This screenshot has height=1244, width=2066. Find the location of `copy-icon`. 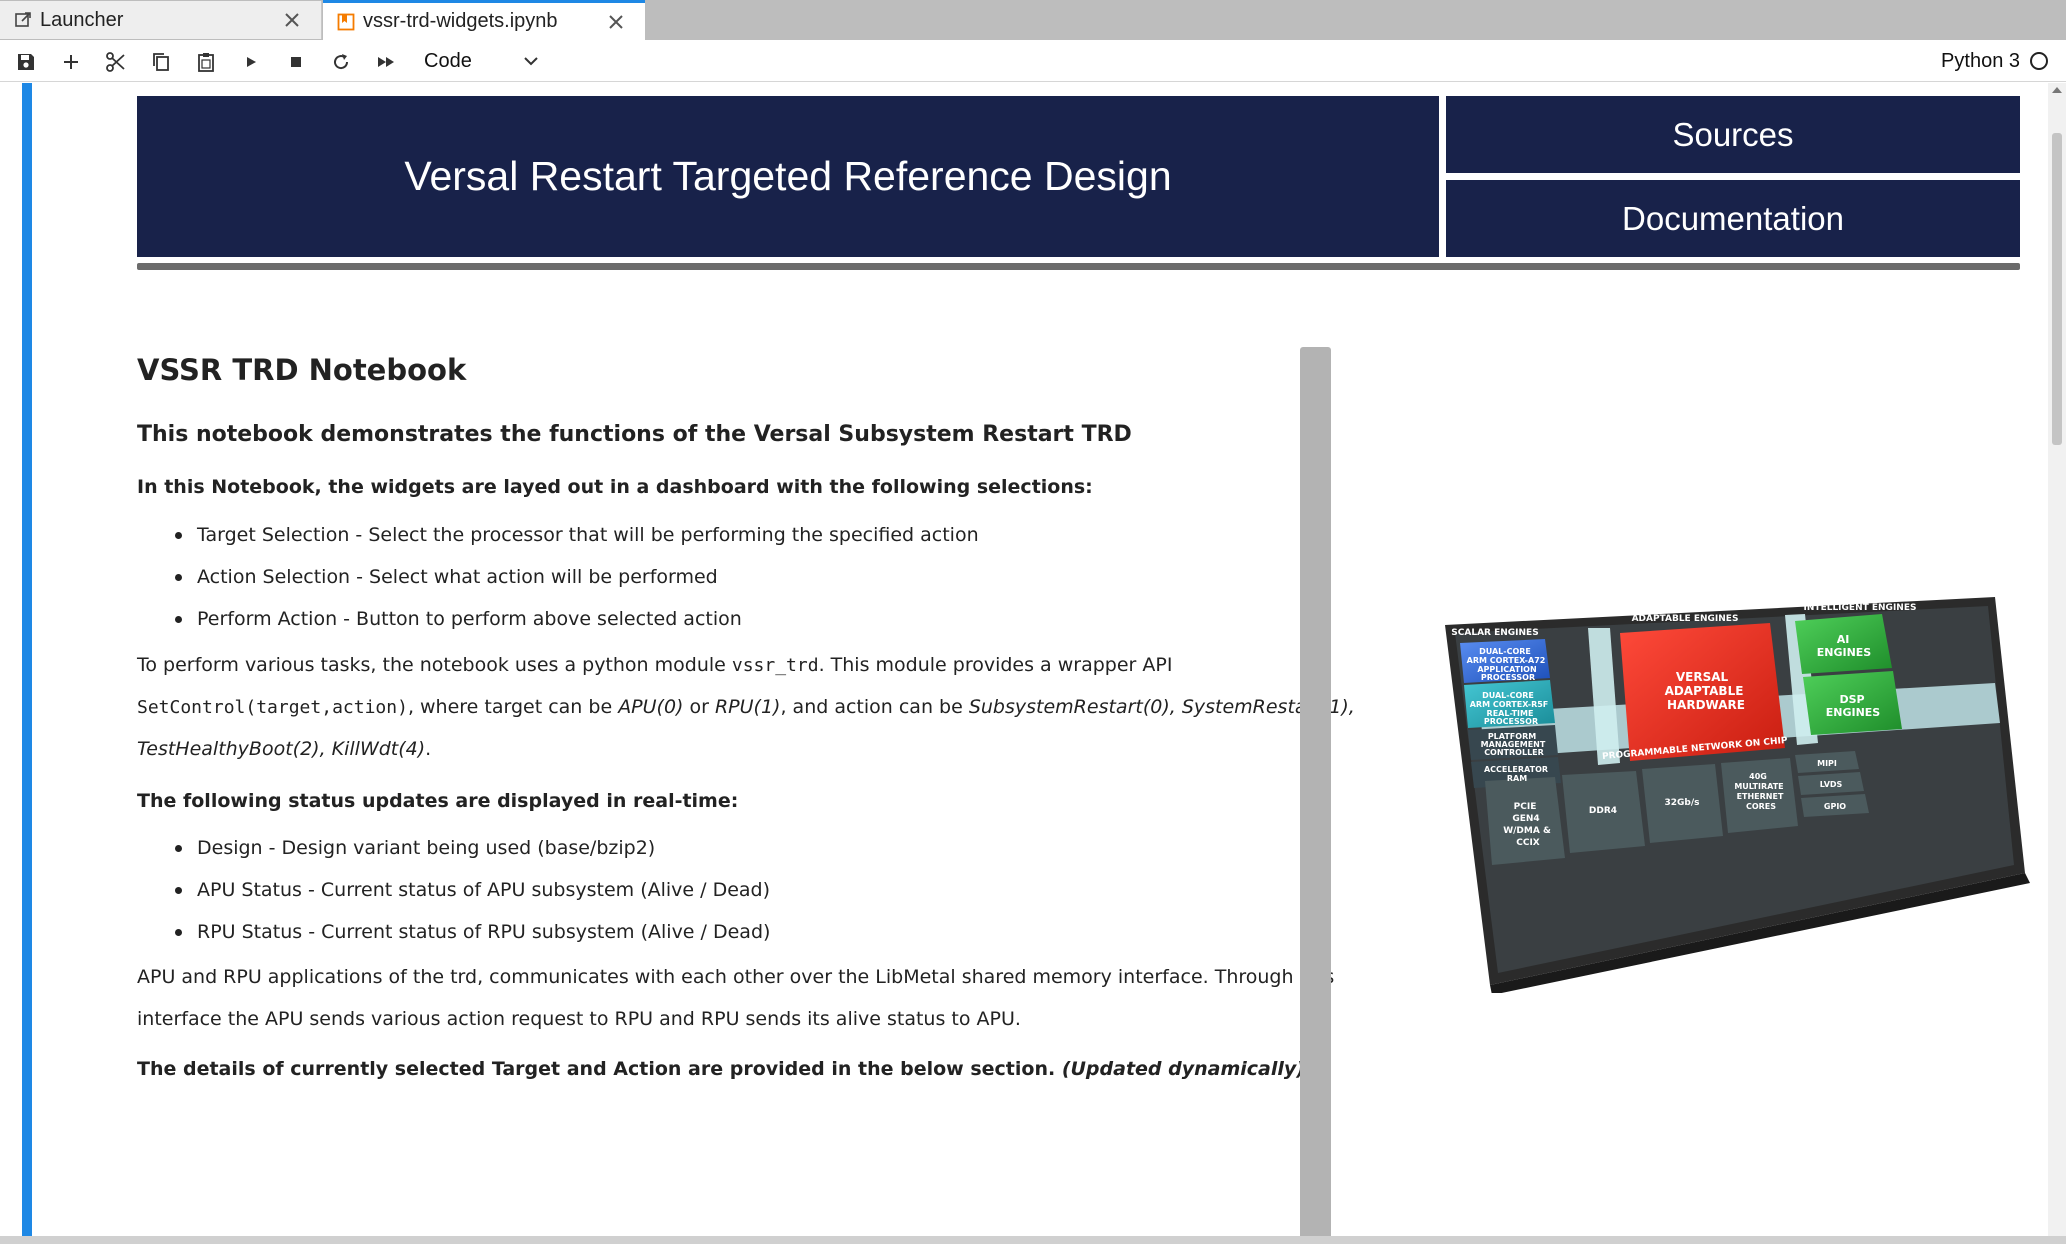

copy-icon is located at coordinates (161, 62).